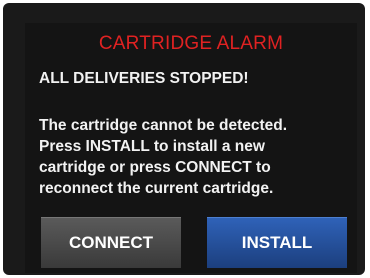  I want to click on alarm-heading: ALL DELIVERIES STOPPED!, so click(144, 78).